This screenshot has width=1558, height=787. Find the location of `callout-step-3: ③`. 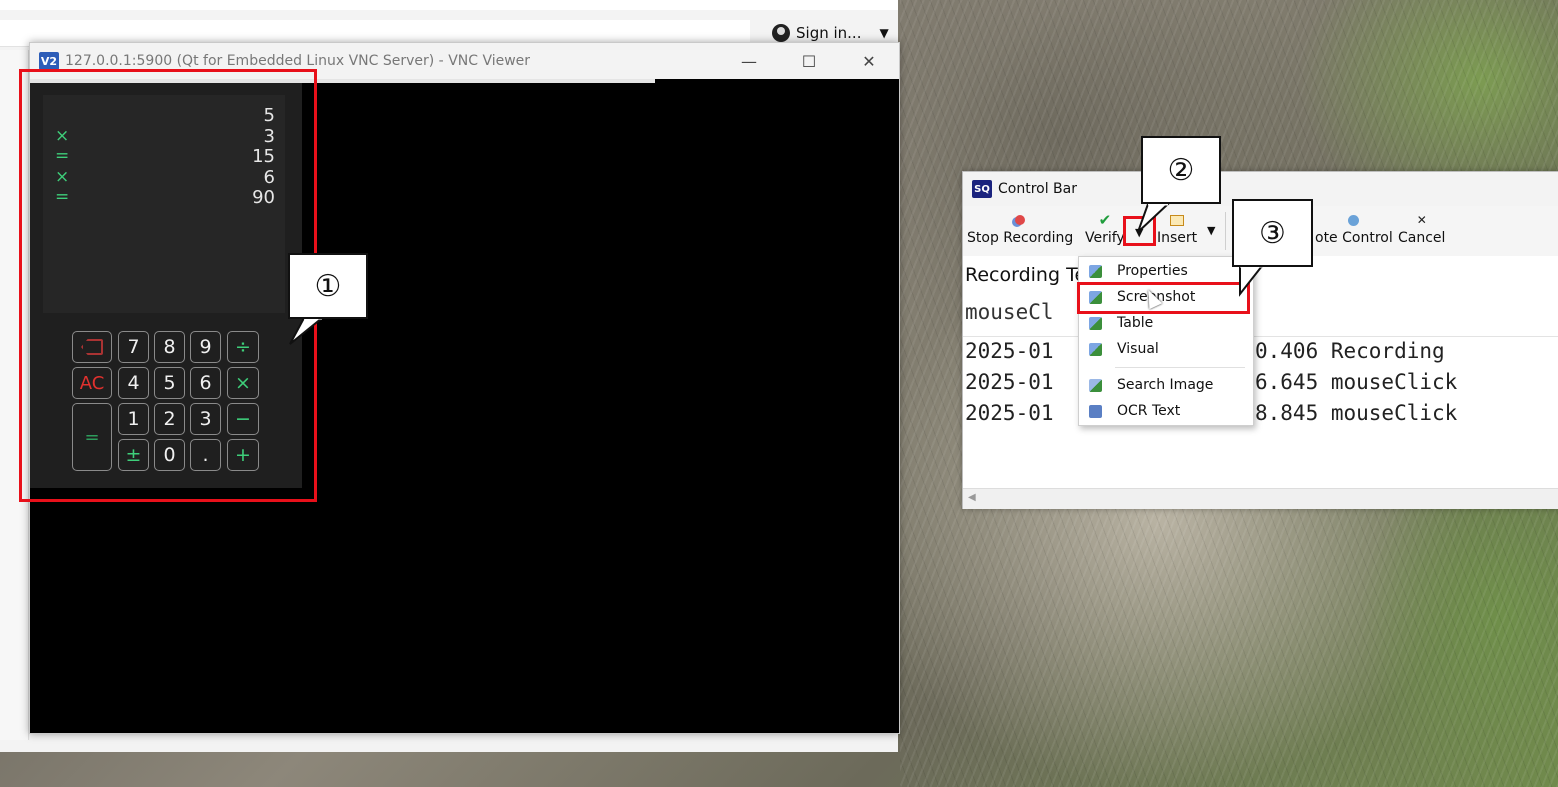

callout-step-3: ③ is located at coordinates (1272, 233).